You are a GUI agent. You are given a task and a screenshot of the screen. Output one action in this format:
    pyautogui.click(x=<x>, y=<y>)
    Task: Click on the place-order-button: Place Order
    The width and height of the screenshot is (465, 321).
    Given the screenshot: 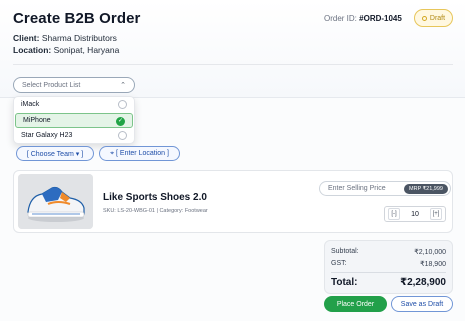 What is the action you would take?
    pyautogui.click(x=355, y=304)
    